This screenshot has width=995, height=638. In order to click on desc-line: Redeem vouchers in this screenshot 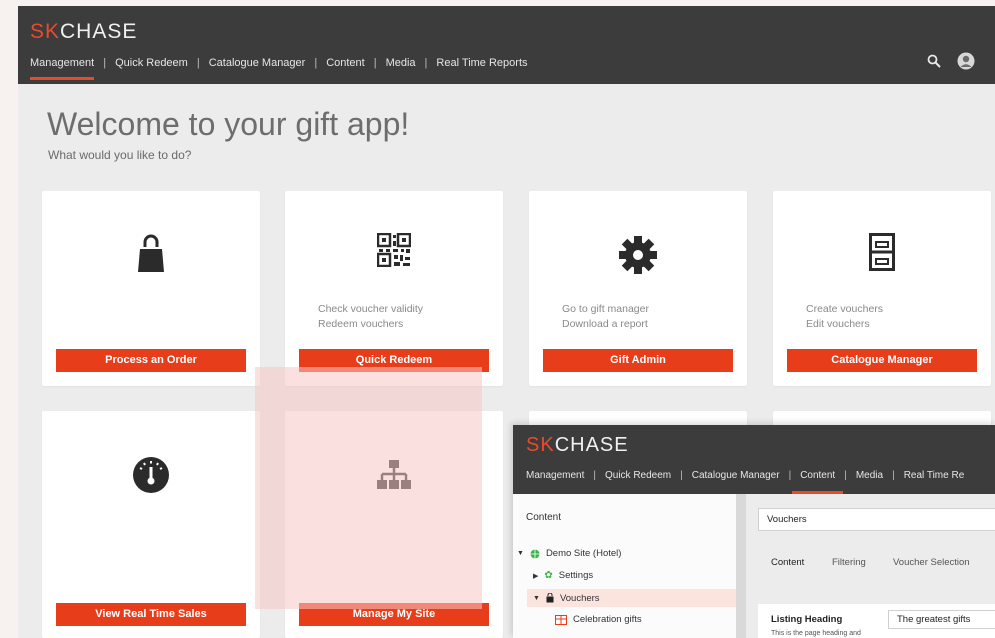, I will do `click(361, 324)`.